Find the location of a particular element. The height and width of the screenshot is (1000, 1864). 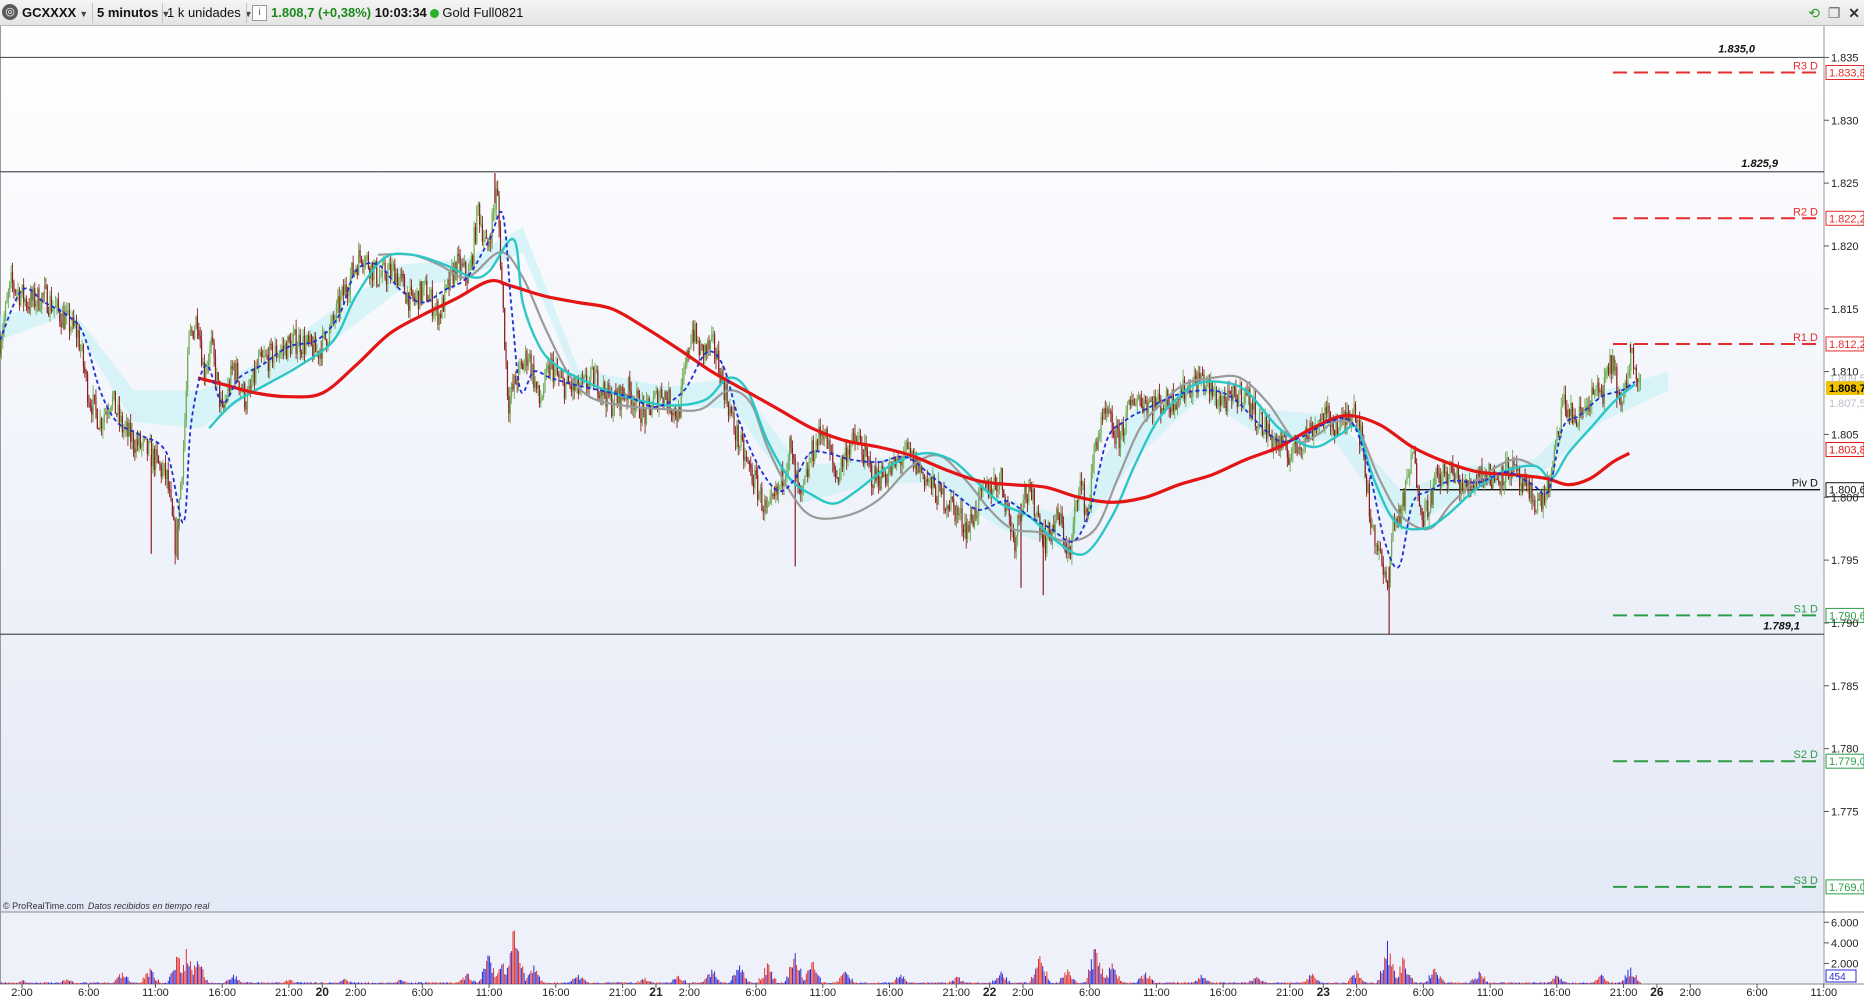

time-tick-label: 6:00 is located at coordinates (755, 993).